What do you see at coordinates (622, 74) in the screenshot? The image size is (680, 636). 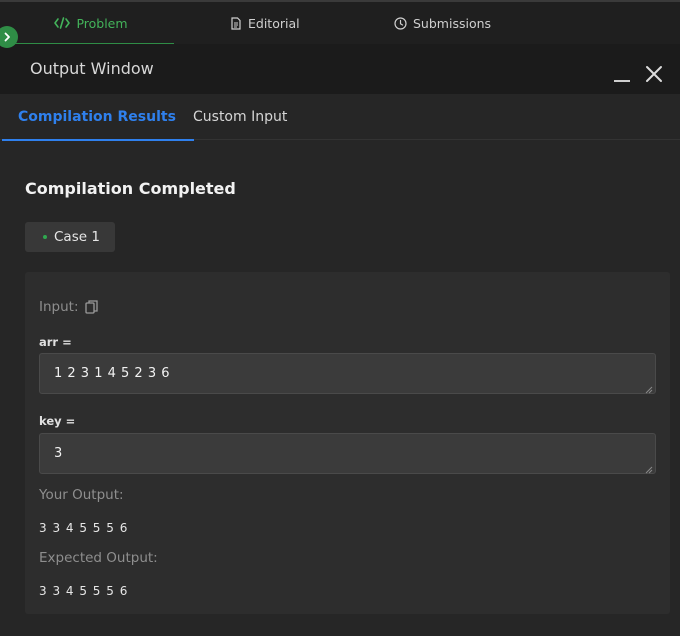 I see `minimize-button` at bounding box center [622, 74].